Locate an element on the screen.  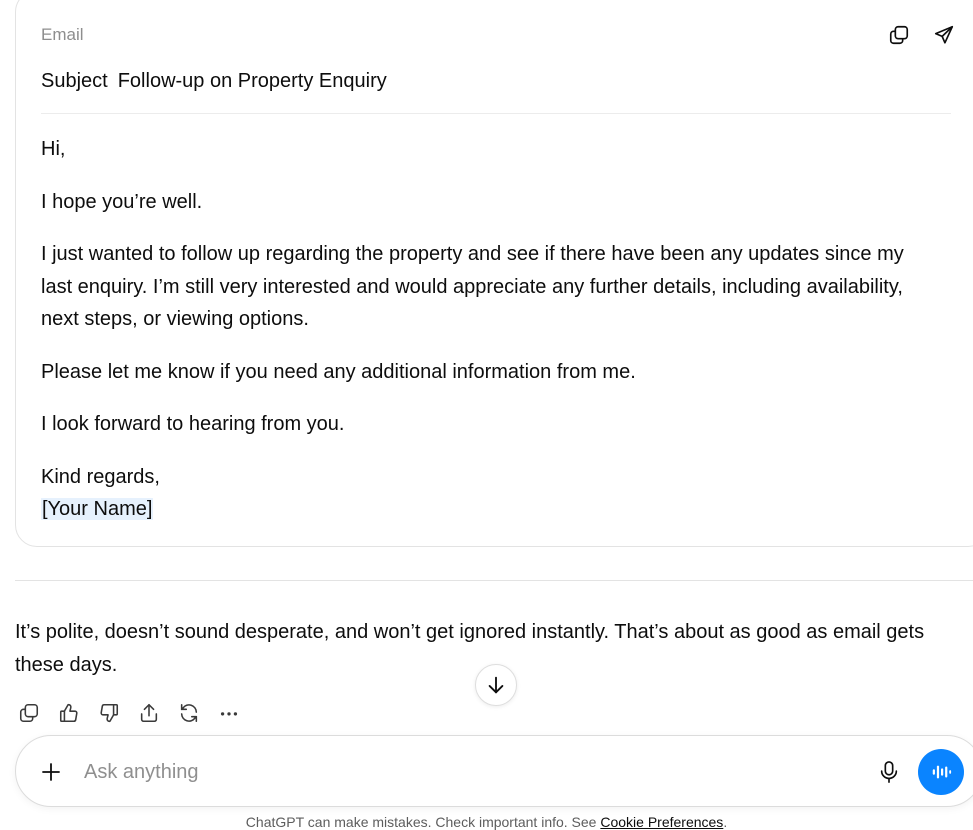
email-greeting: Hi, is located at coordinates (53, 149).